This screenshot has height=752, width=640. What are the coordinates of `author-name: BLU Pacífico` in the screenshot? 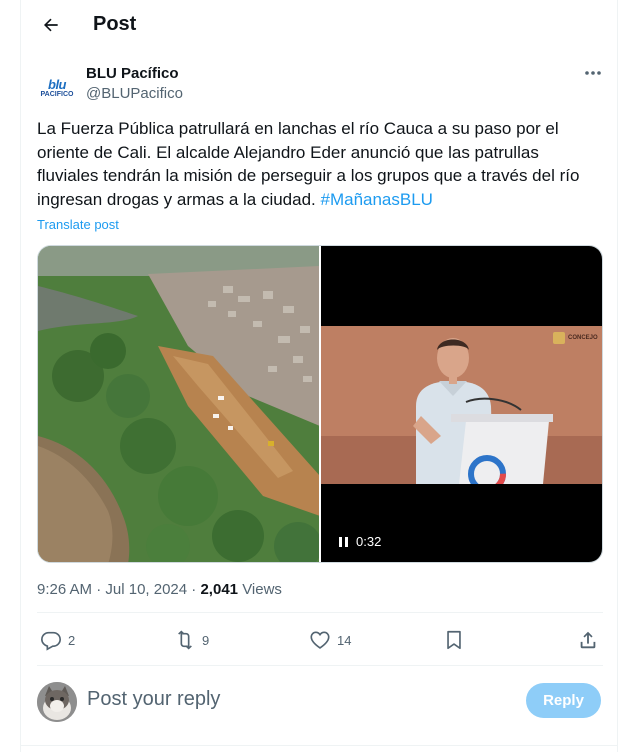 It's located at (132, 73).